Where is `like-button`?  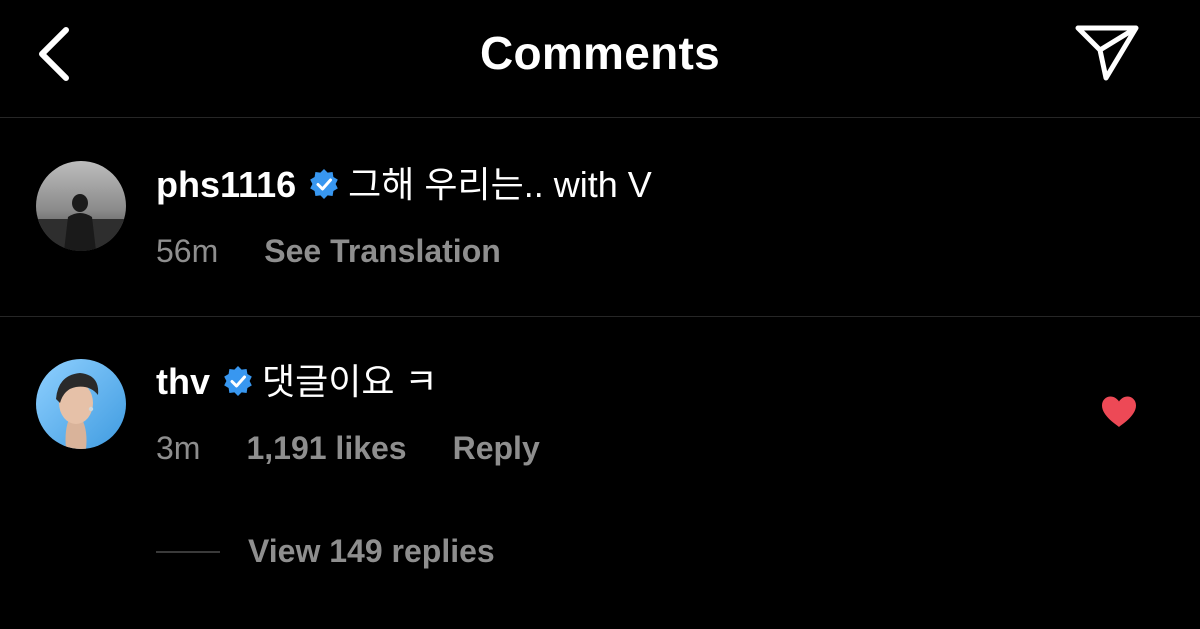 like-button is located at coordinates (1119, 412).